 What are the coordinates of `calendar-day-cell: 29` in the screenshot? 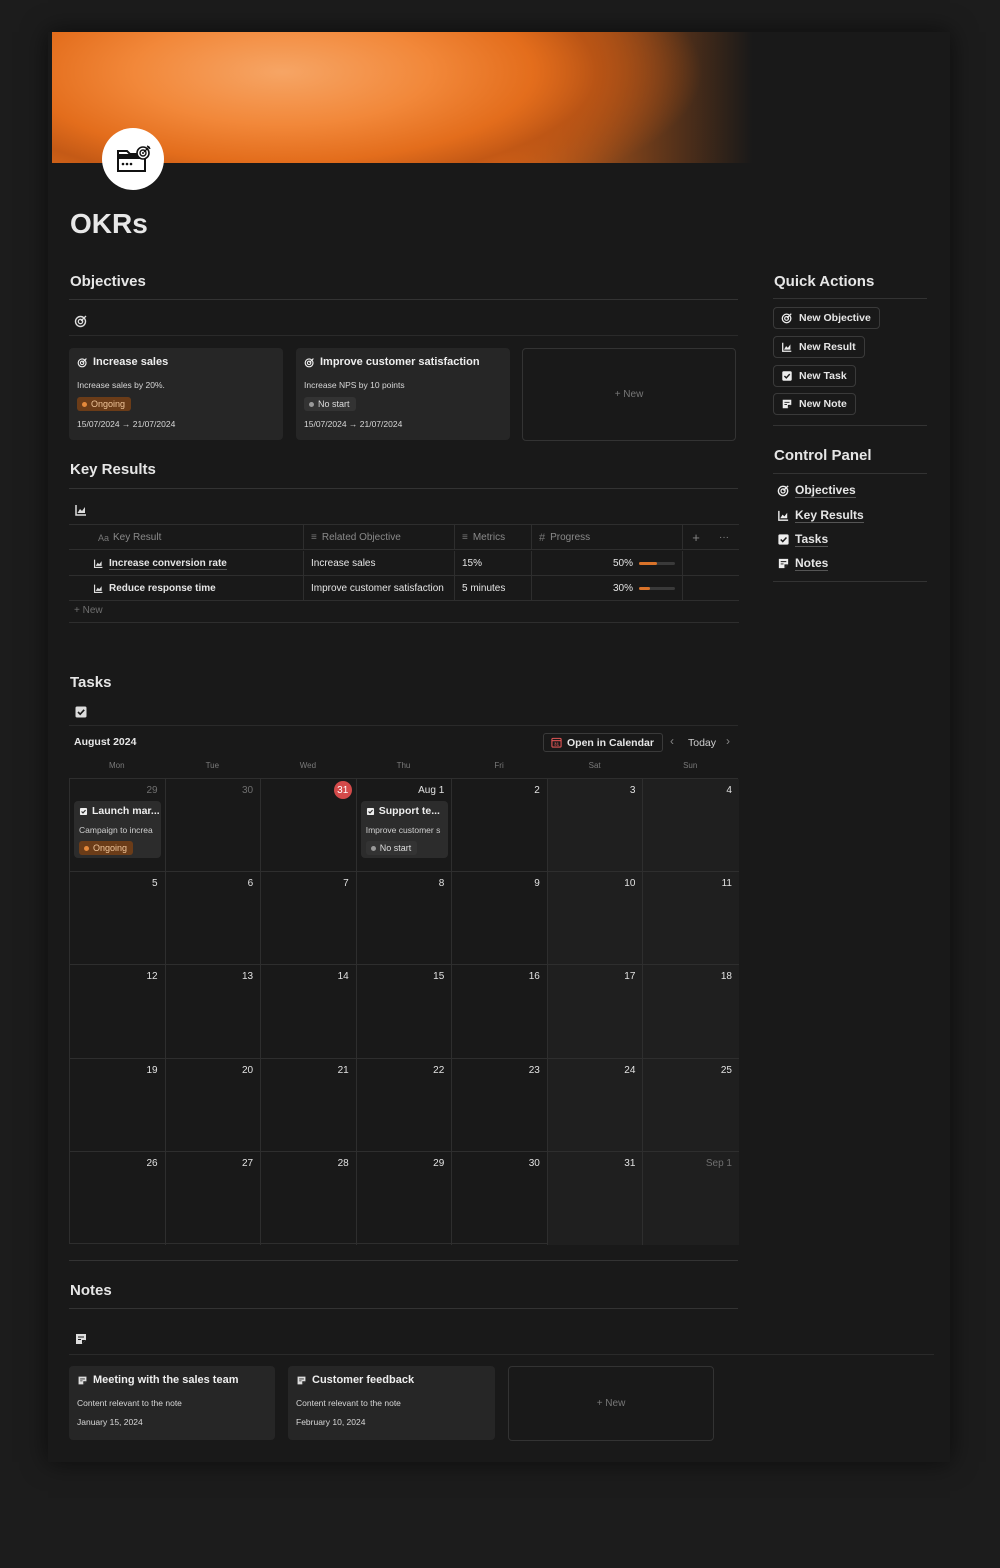 It's located at (405, 1198).